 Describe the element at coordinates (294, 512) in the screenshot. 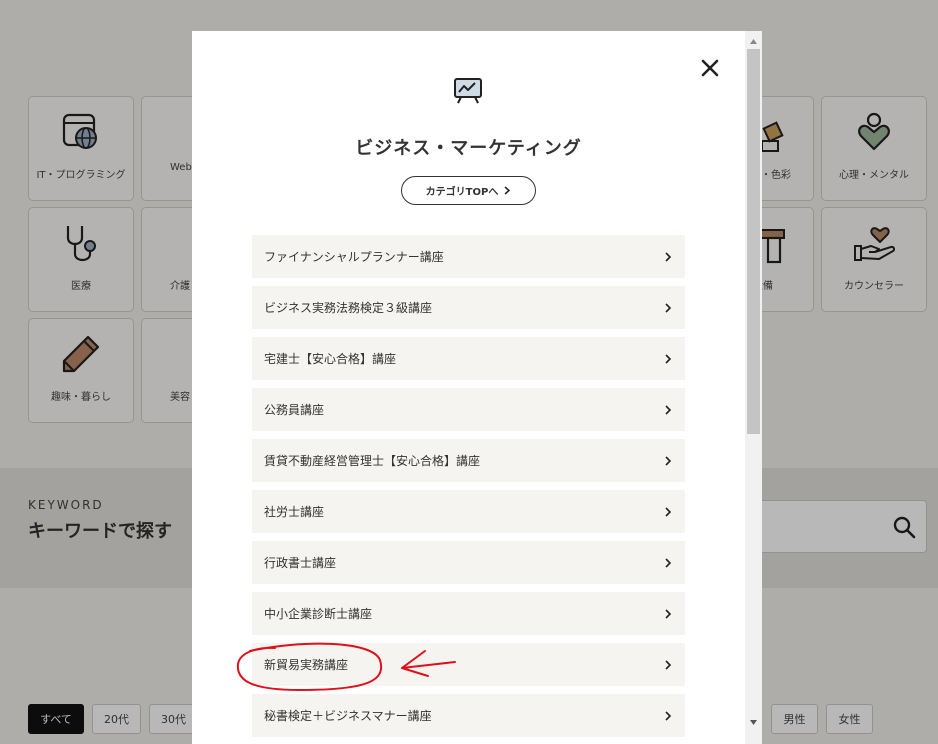

I see `course-label: 社労士講座` at that location.